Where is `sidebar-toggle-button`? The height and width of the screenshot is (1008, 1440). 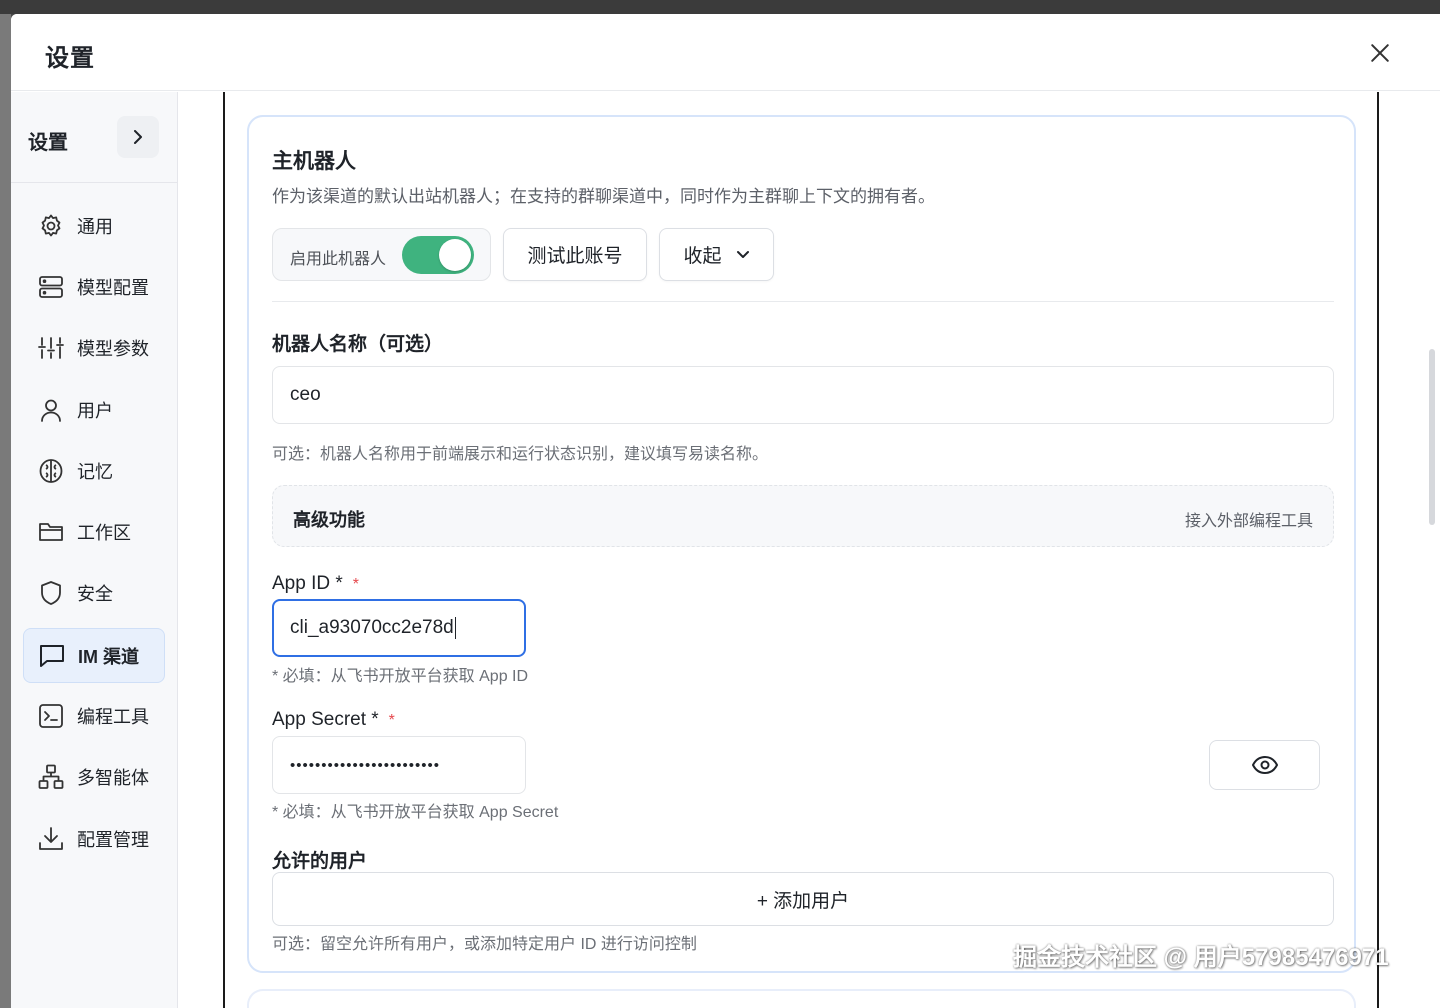
sidebar-toggle-button is located at coordinates (138, 137).